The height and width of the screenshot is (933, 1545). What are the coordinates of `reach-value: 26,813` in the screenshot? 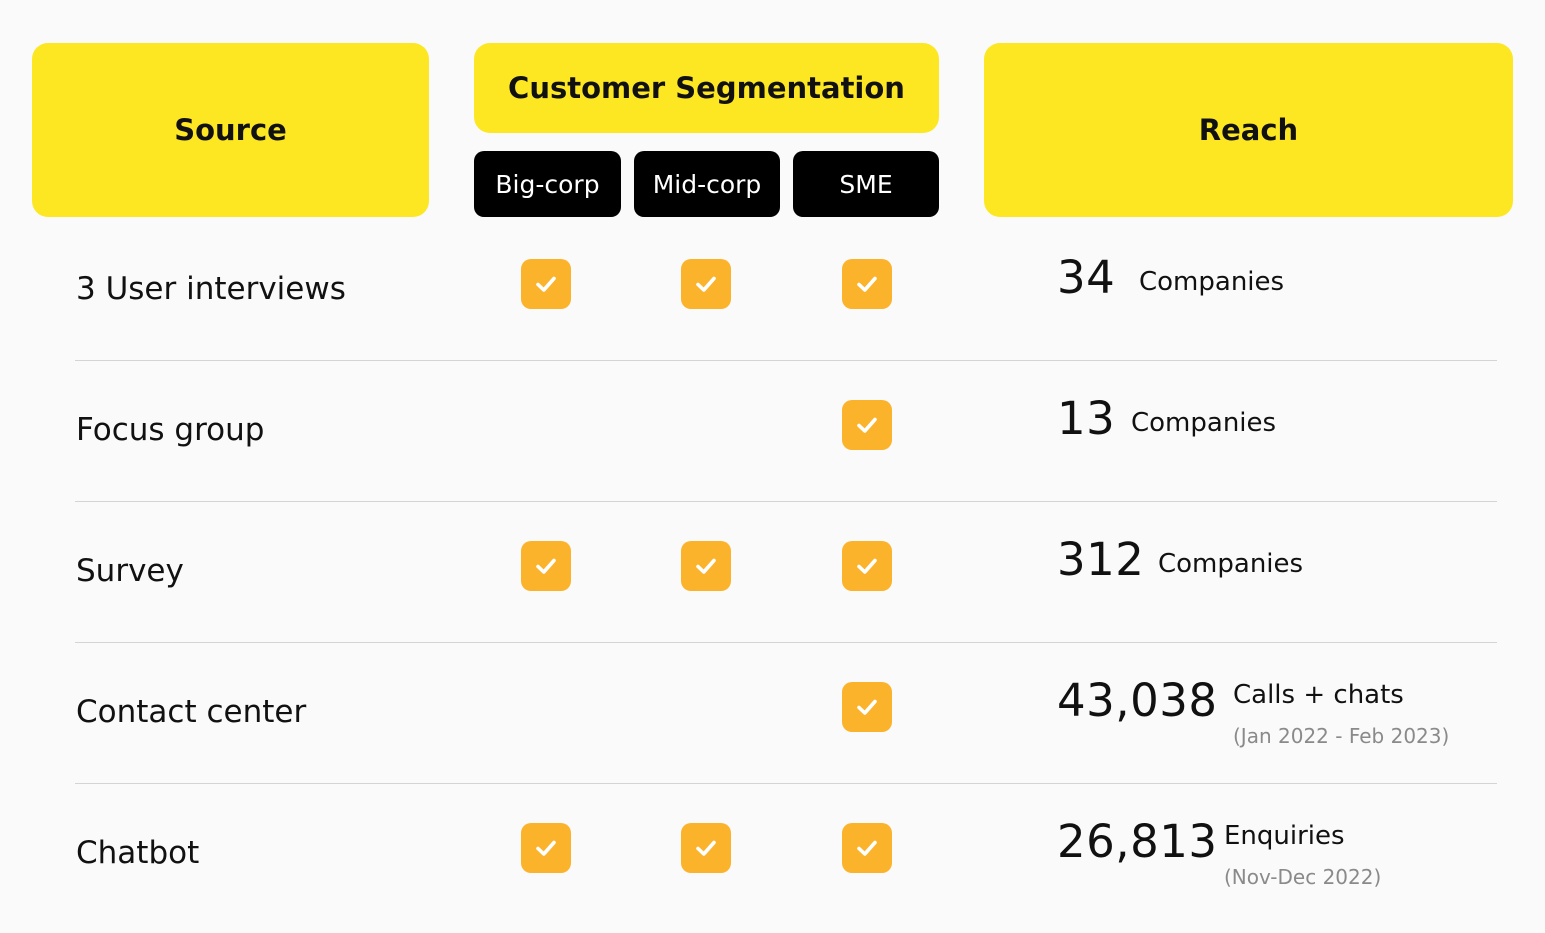 It's located at (1137, 841).